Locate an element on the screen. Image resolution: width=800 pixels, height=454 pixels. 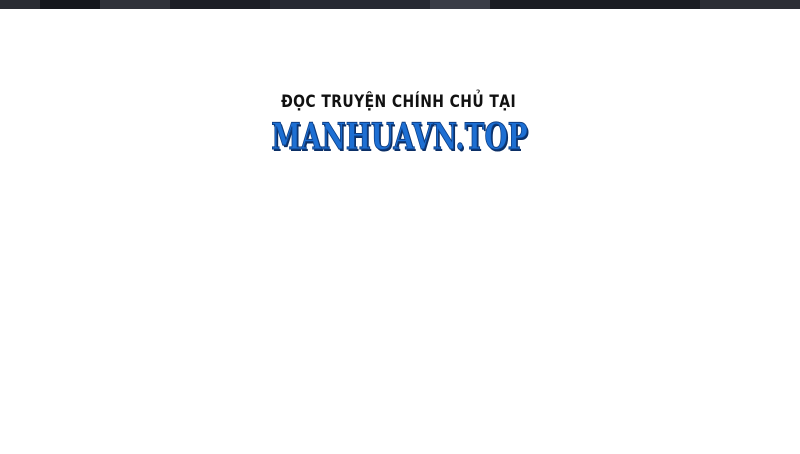
read-official-tagline: ĐỌC TRUYỆN CHÍNH CHỦ TẠI is located at coordinates (399, 102).